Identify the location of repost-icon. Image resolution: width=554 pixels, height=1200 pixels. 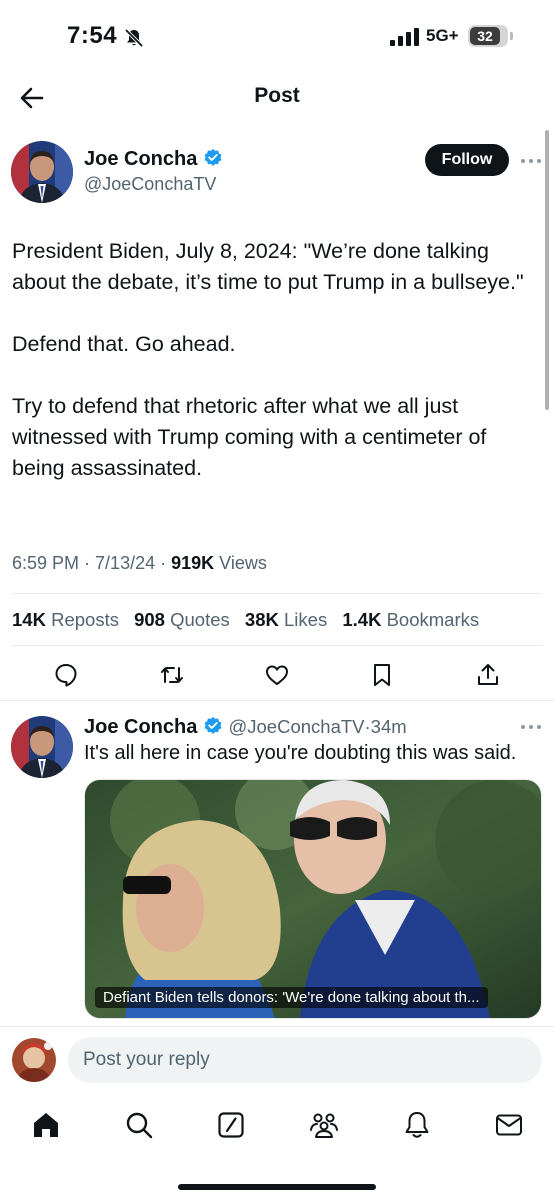
(172, 675).